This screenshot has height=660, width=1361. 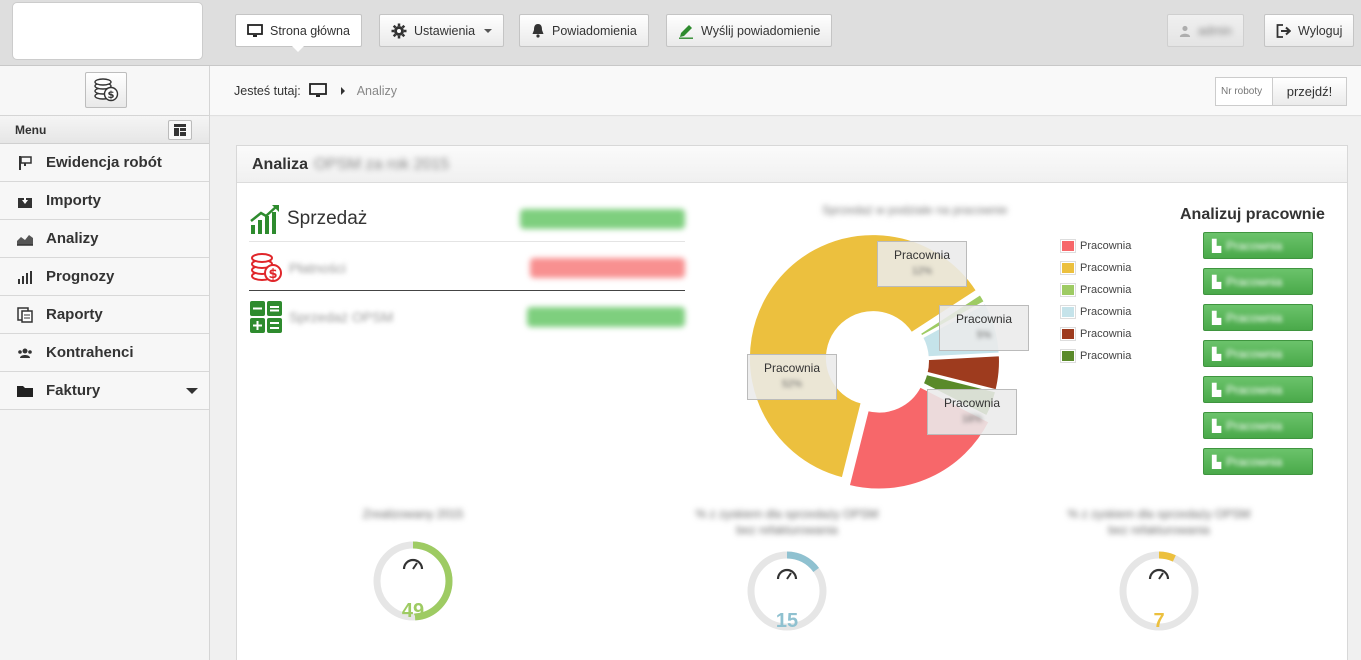 What do you see at coordinates (327, 218) in the screenshot?
I see `stat-sales-label: Sprzedaż` at bounding box center [327, 218].